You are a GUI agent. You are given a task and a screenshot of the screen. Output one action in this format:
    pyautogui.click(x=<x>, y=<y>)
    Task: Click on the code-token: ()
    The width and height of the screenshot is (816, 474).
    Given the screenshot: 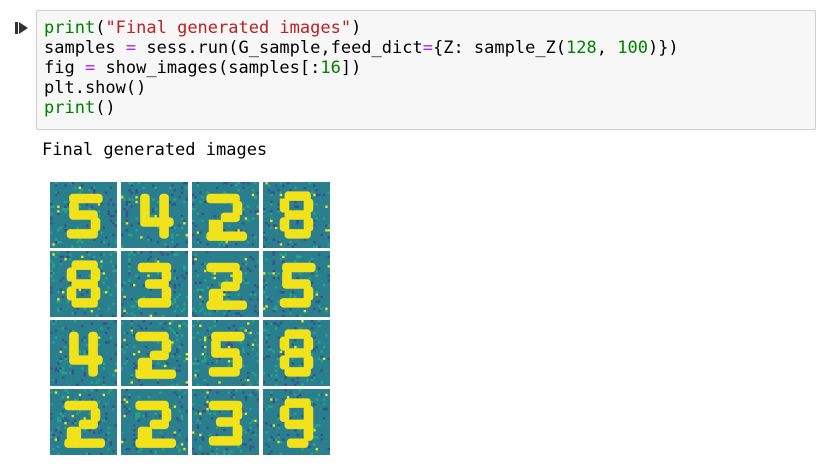 What is the action you would take?
    pyautogui.click(x=105, y=108)
    